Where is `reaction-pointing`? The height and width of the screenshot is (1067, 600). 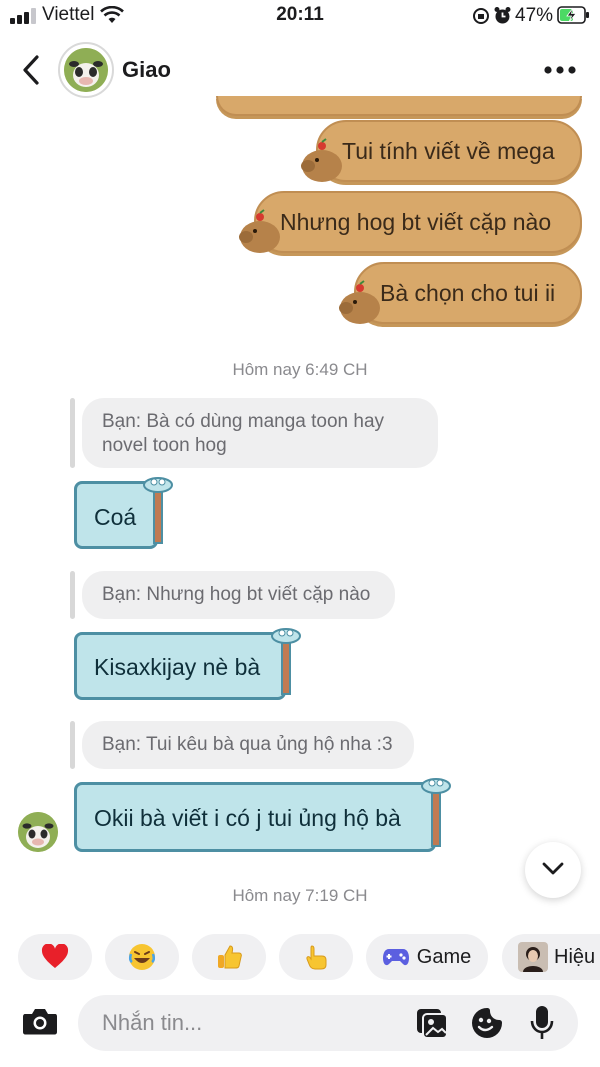
reaction-pointing is located at coordinates (316, 957).